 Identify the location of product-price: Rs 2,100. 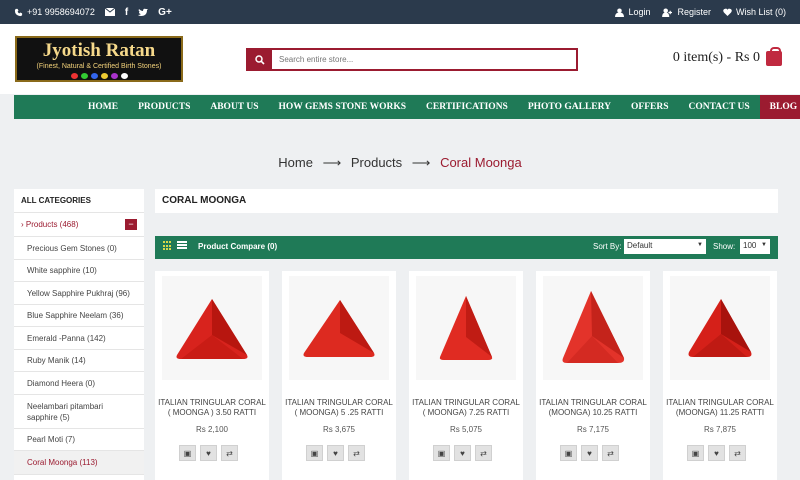
(212, 429).